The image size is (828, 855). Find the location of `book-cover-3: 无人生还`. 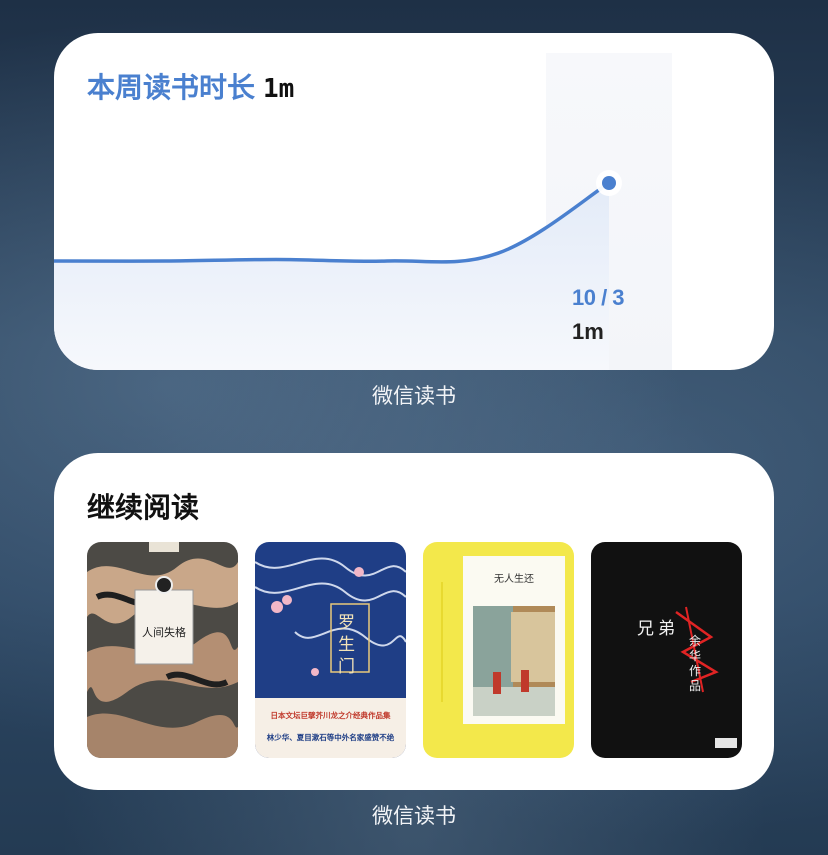

book-cover-3: 无人生还 is located at coordinates (498, 650).